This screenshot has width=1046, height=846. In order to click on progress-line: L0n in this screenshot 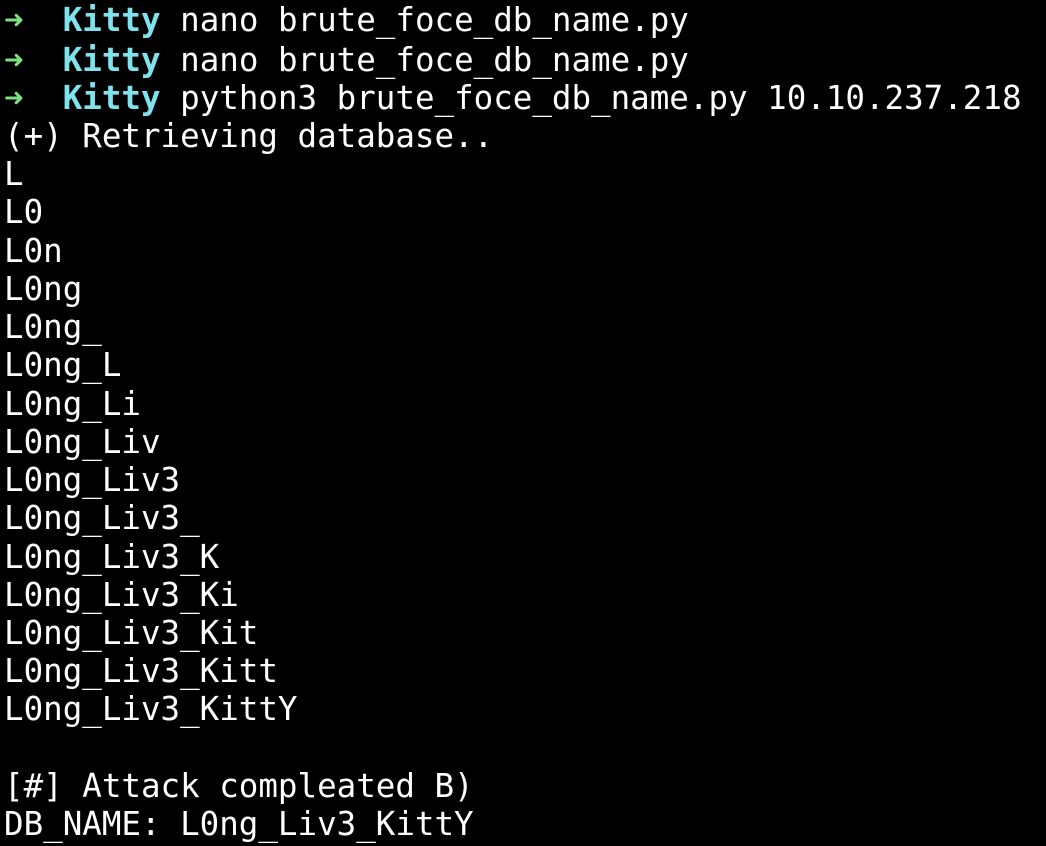, I will do `click(33, 251)`.